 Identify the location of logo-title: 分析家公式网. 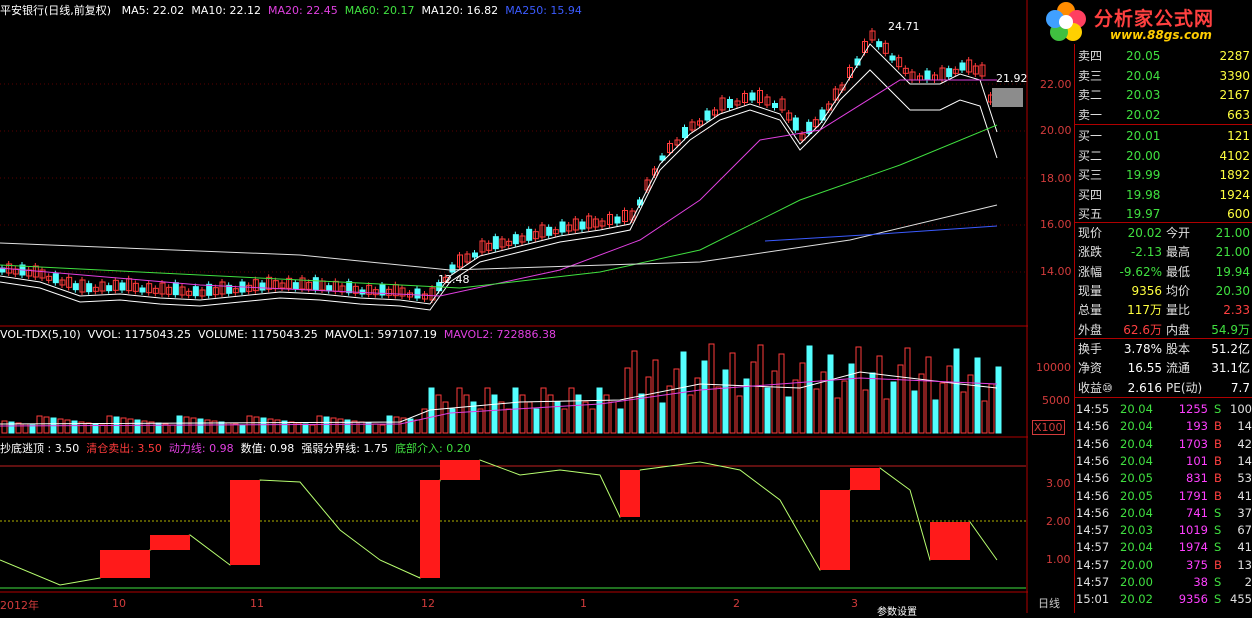
(1154, 19).